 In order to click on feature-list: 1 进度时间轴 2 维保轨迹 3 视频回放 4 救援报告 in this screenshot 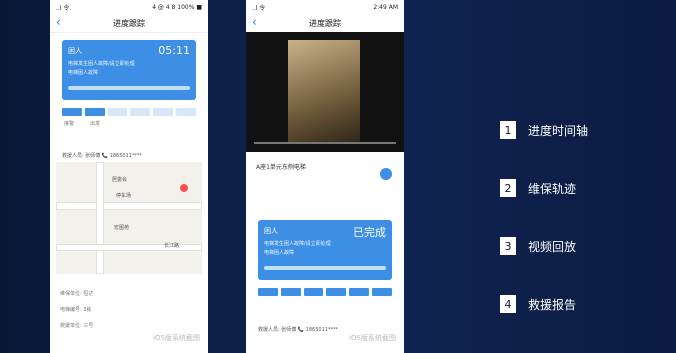, I will do `click(570, 226)`.